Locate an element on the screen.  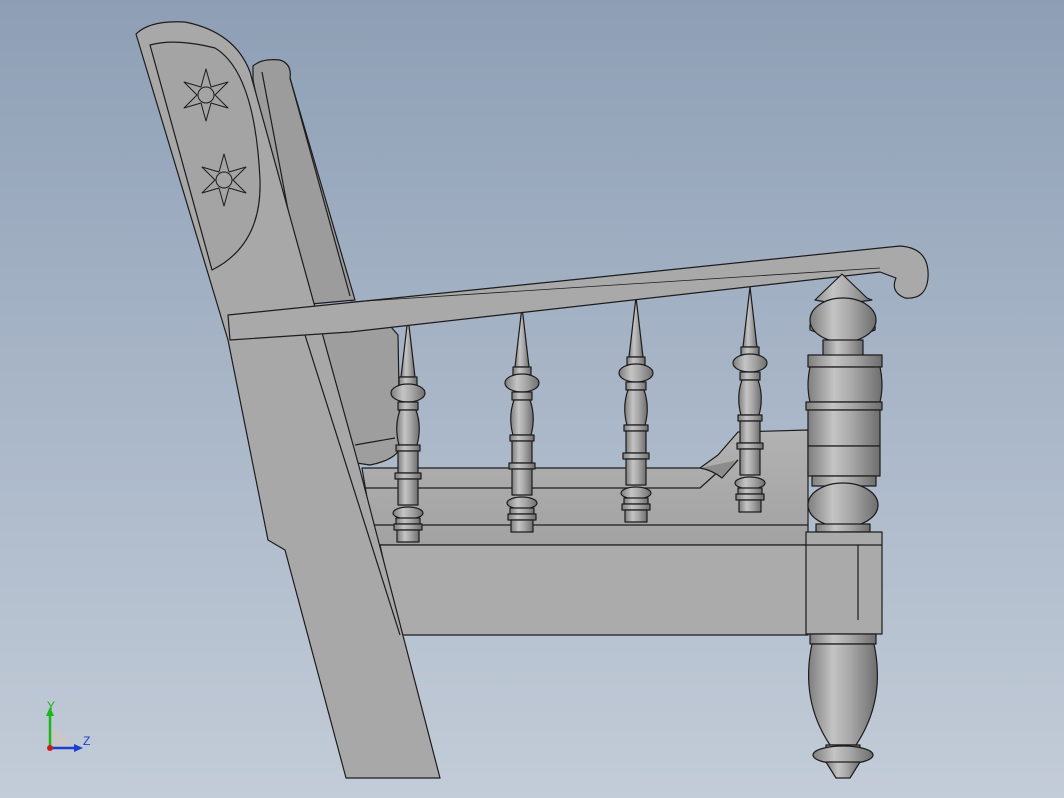
coordinate-triad: Y Z is located at coordinates (68, 730).